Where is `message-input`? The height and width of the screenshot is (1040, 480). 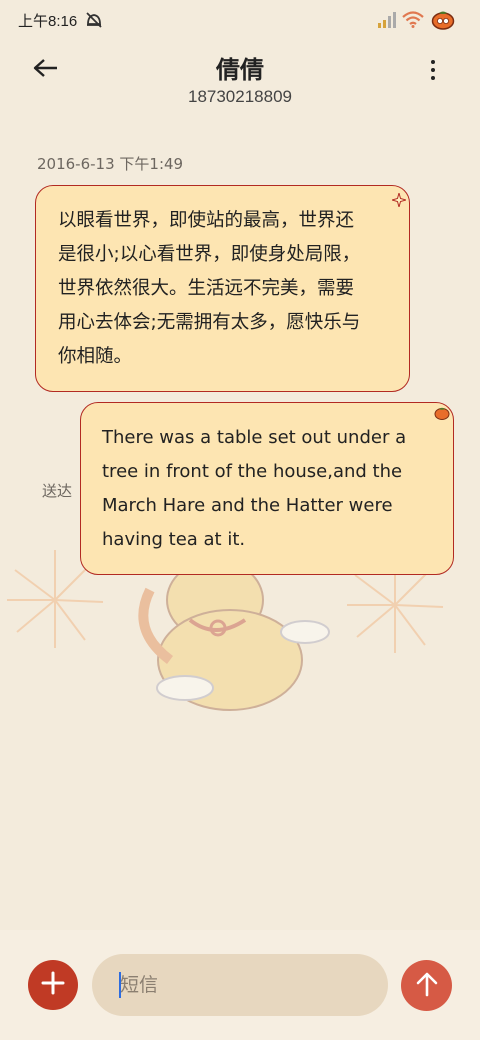 message-input is located at coordinates (240, 985).